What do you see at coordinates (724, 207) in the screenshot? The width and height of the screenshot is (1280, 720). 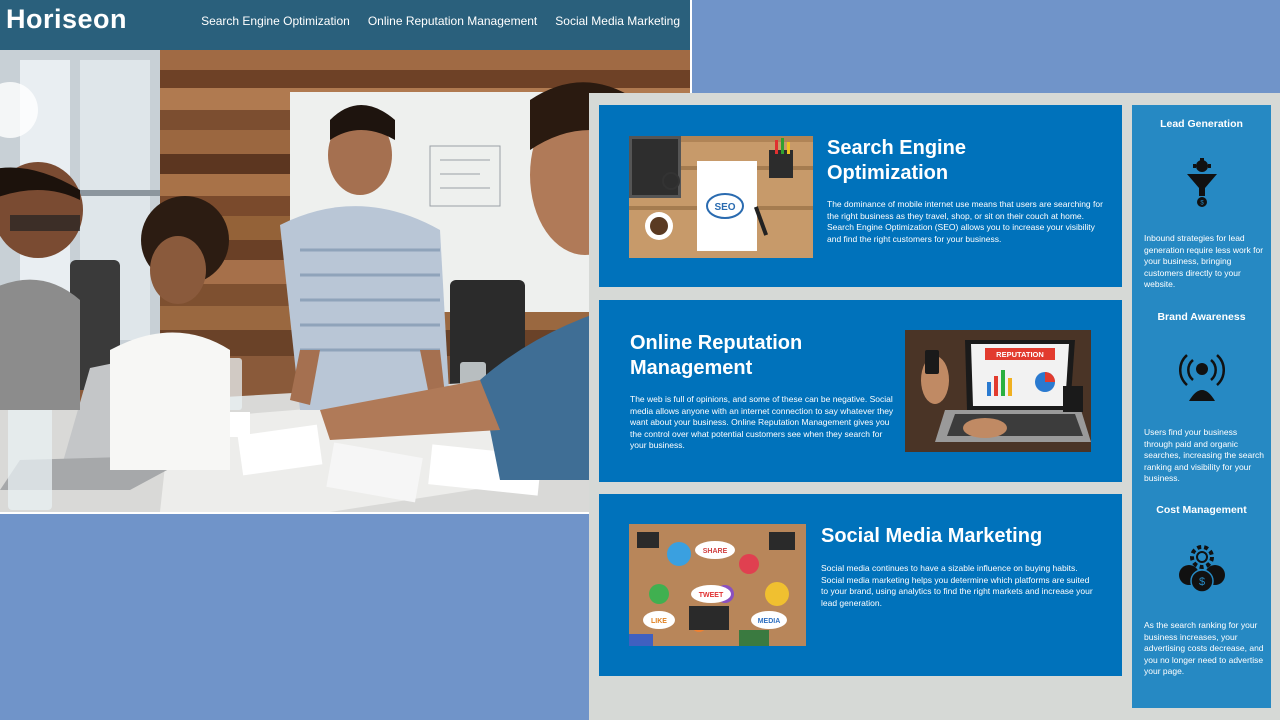 I see `seo-thumb-text: SEO` at bounding box center [724, 207].